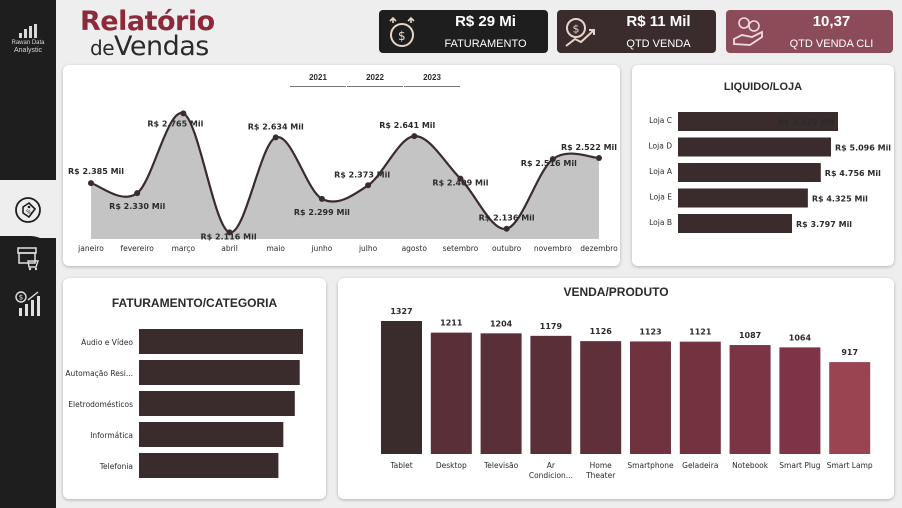 The width and height of the screenshot is (902, 508). What do you see at coordinates (137, 206) in the screenshot?
I see `data-label: R$ 2.330 Mil` at bounding box center [137, 206].